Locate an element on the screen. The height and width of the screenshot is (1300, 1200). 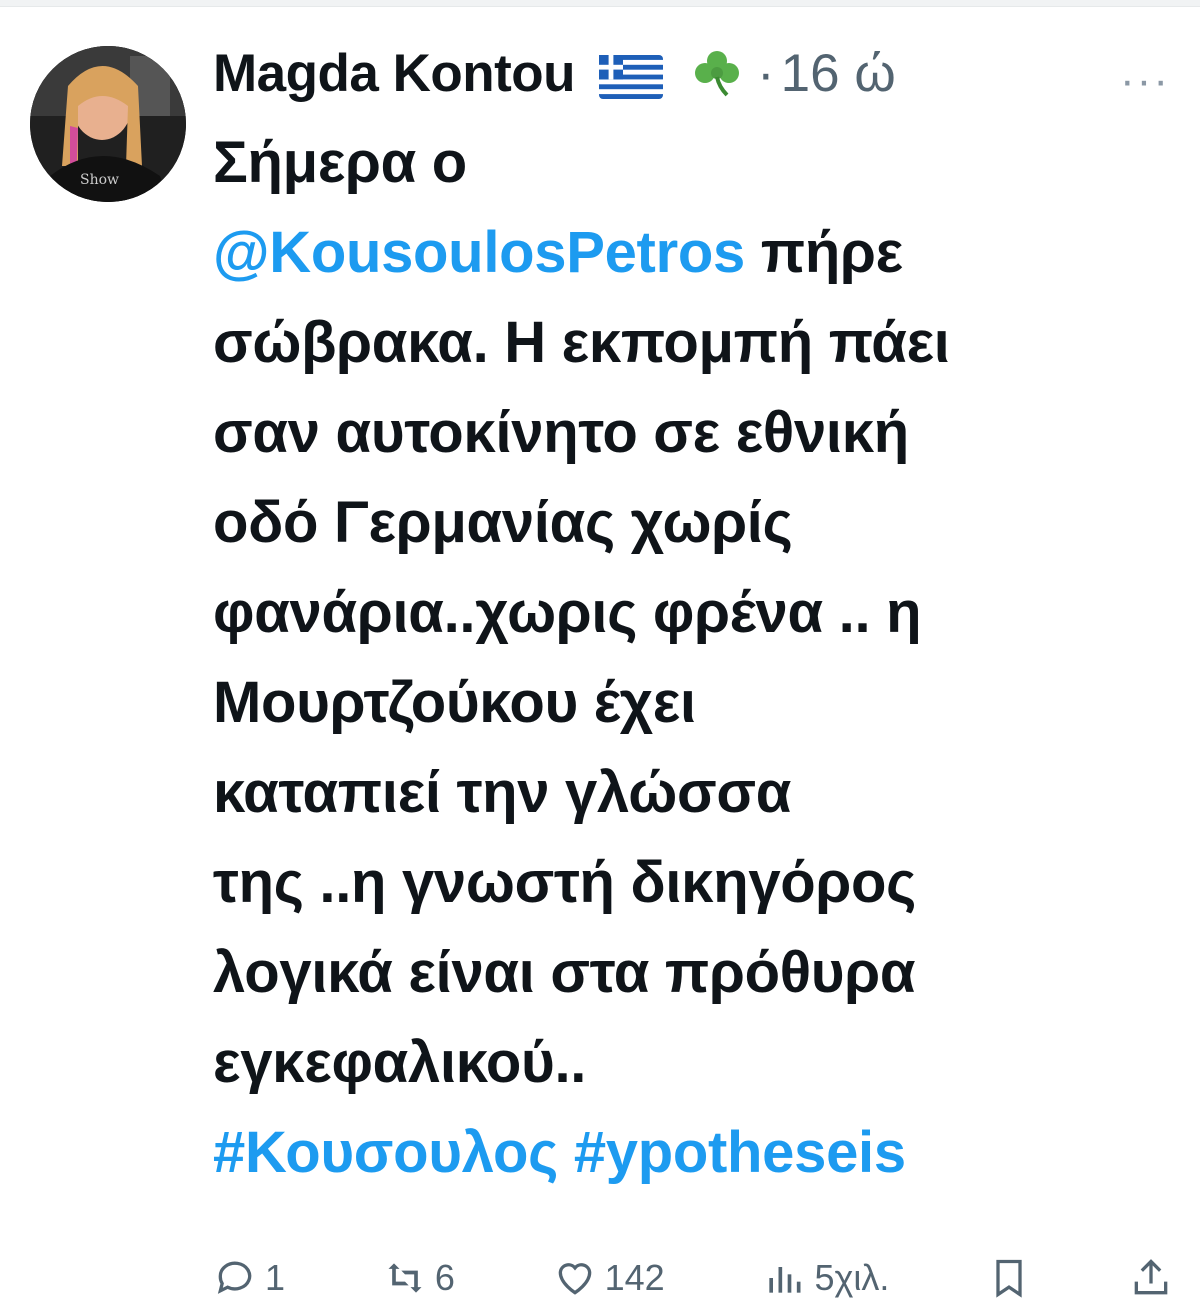
views-button: 5χιλ. is located at coordinates (825, 1278).